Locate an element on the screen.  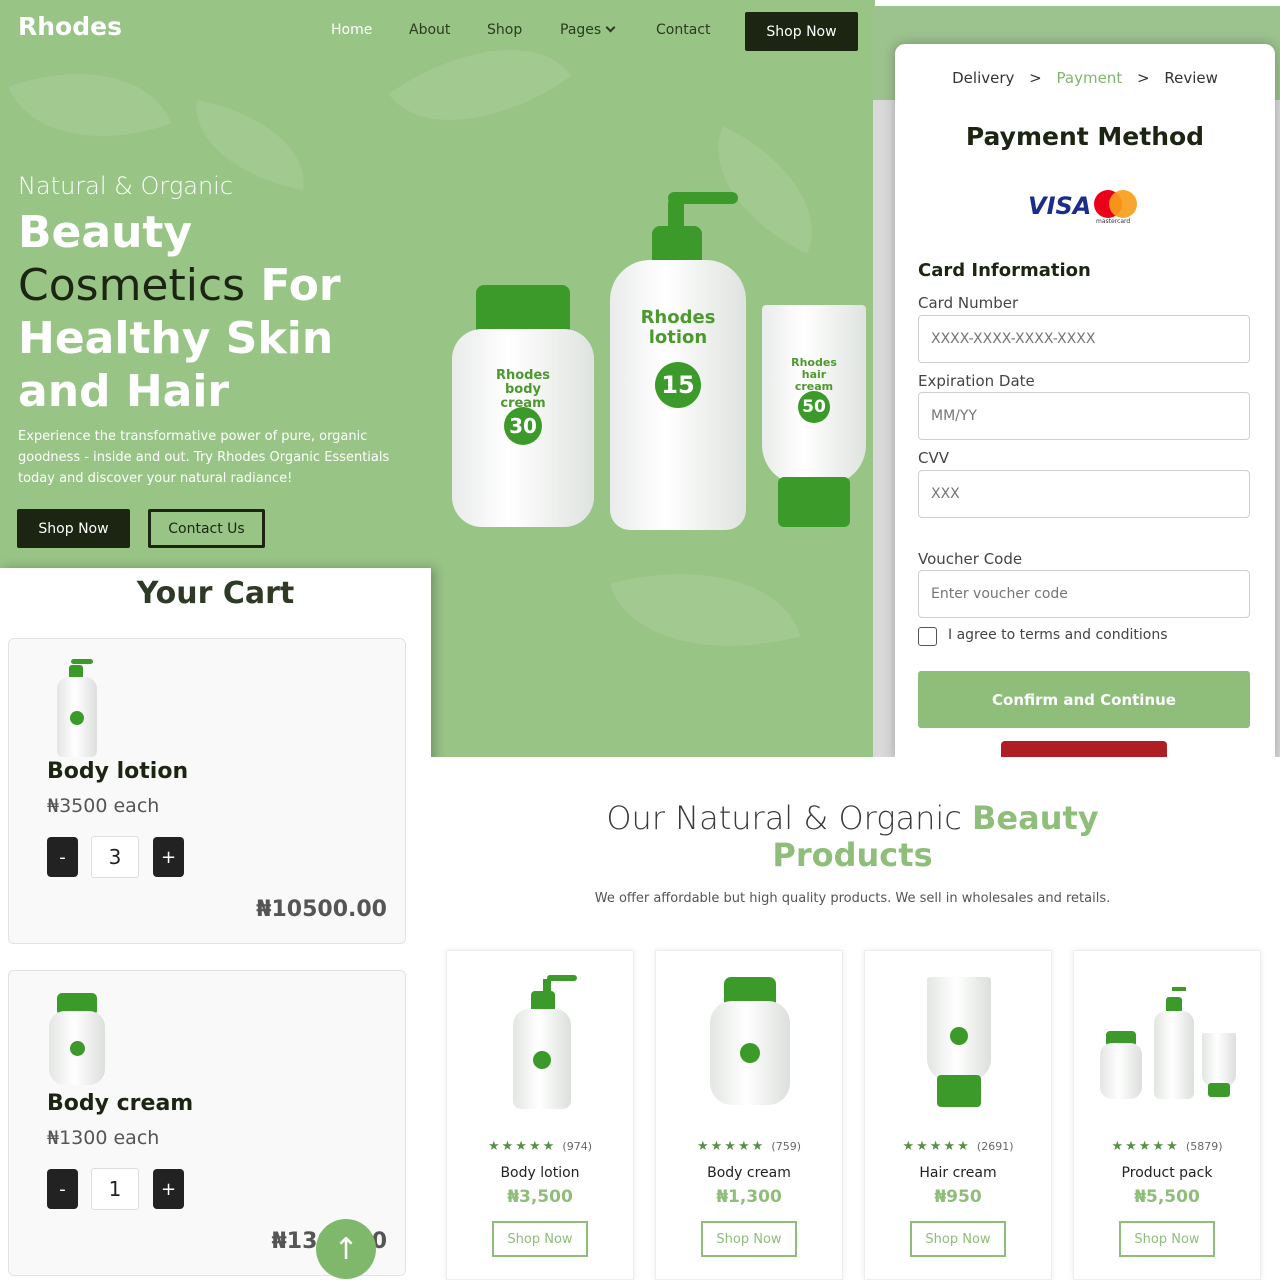
product-card: ★★★★★ (2691) Hair cream ₦950 Shop Now is located at coordinates (958, 1115).